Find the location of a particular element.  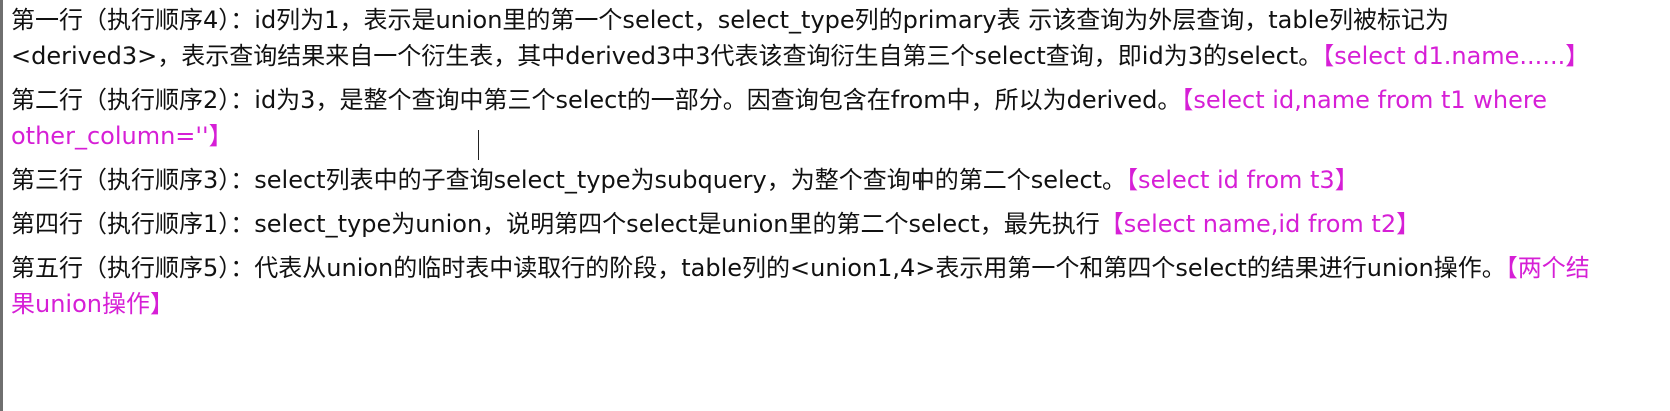

row-4-highlight: 【select name,id from t2】 is located at coordinates (1260, 224).